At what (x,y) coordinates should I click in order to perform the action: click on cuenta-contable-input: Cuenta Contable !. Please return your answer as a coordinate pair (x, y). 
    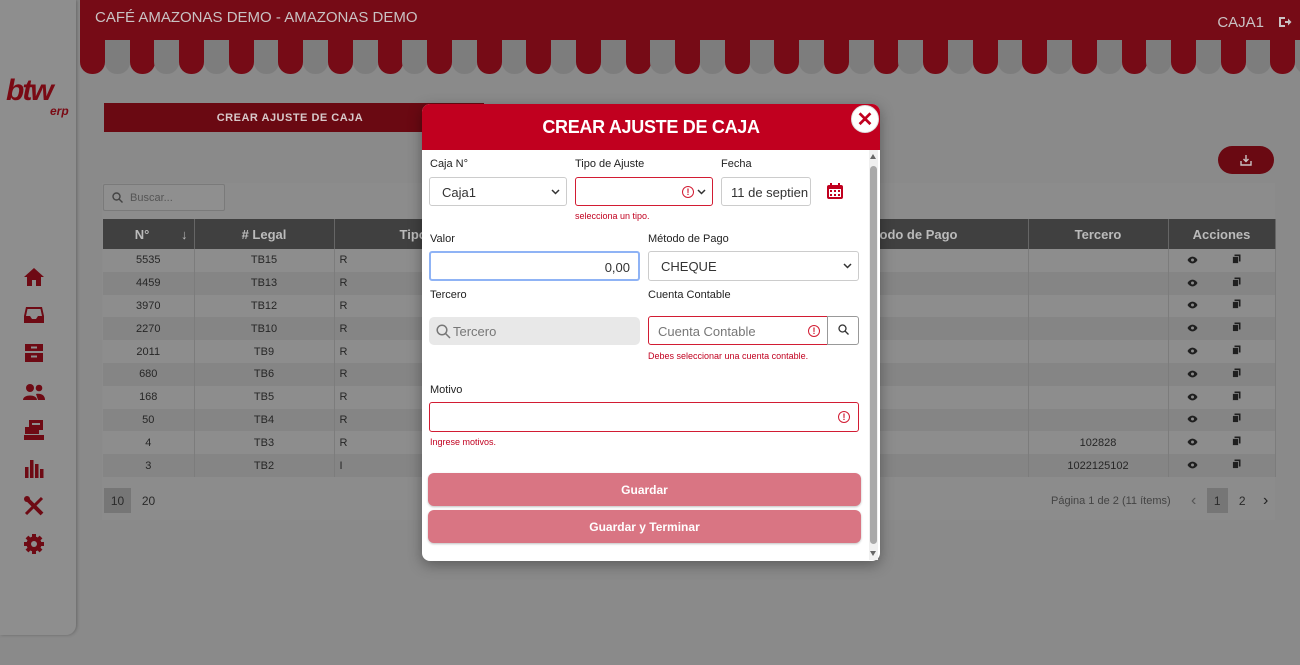
    Looking at the image, I should click on (738, 330).